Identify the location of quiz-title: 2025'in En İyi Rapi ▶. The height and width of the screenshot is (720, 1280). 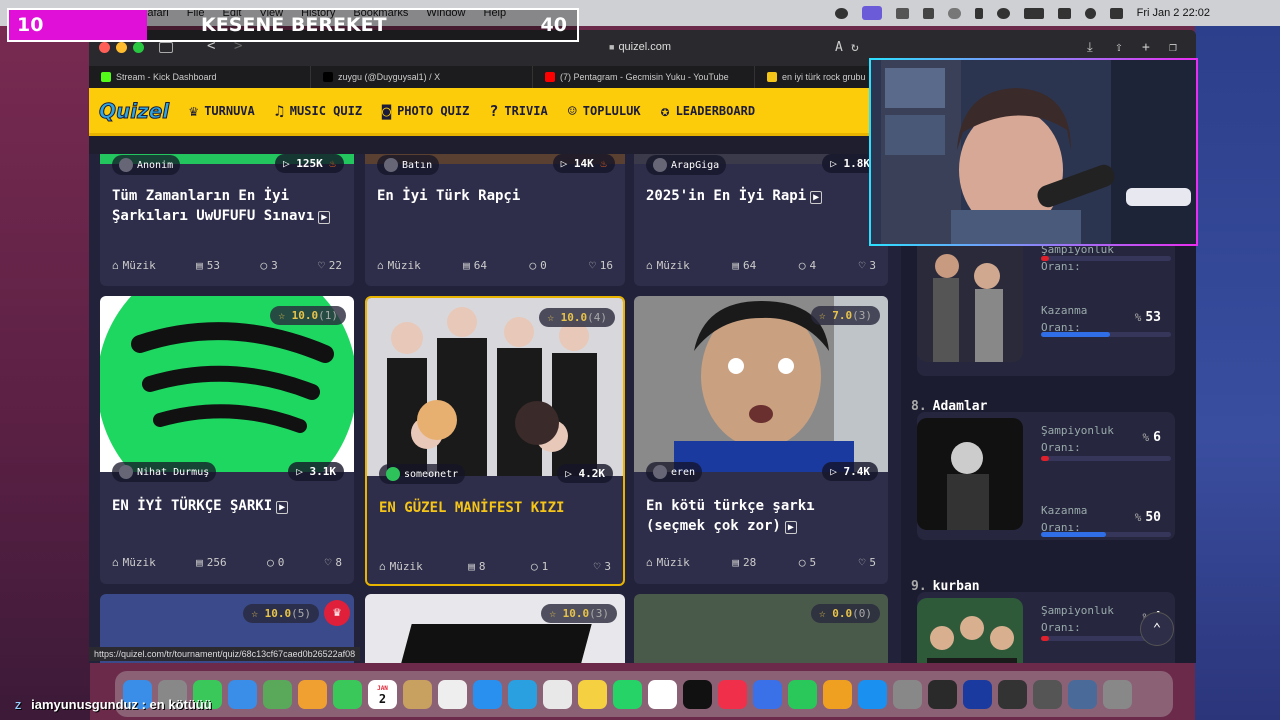
(761, 197).